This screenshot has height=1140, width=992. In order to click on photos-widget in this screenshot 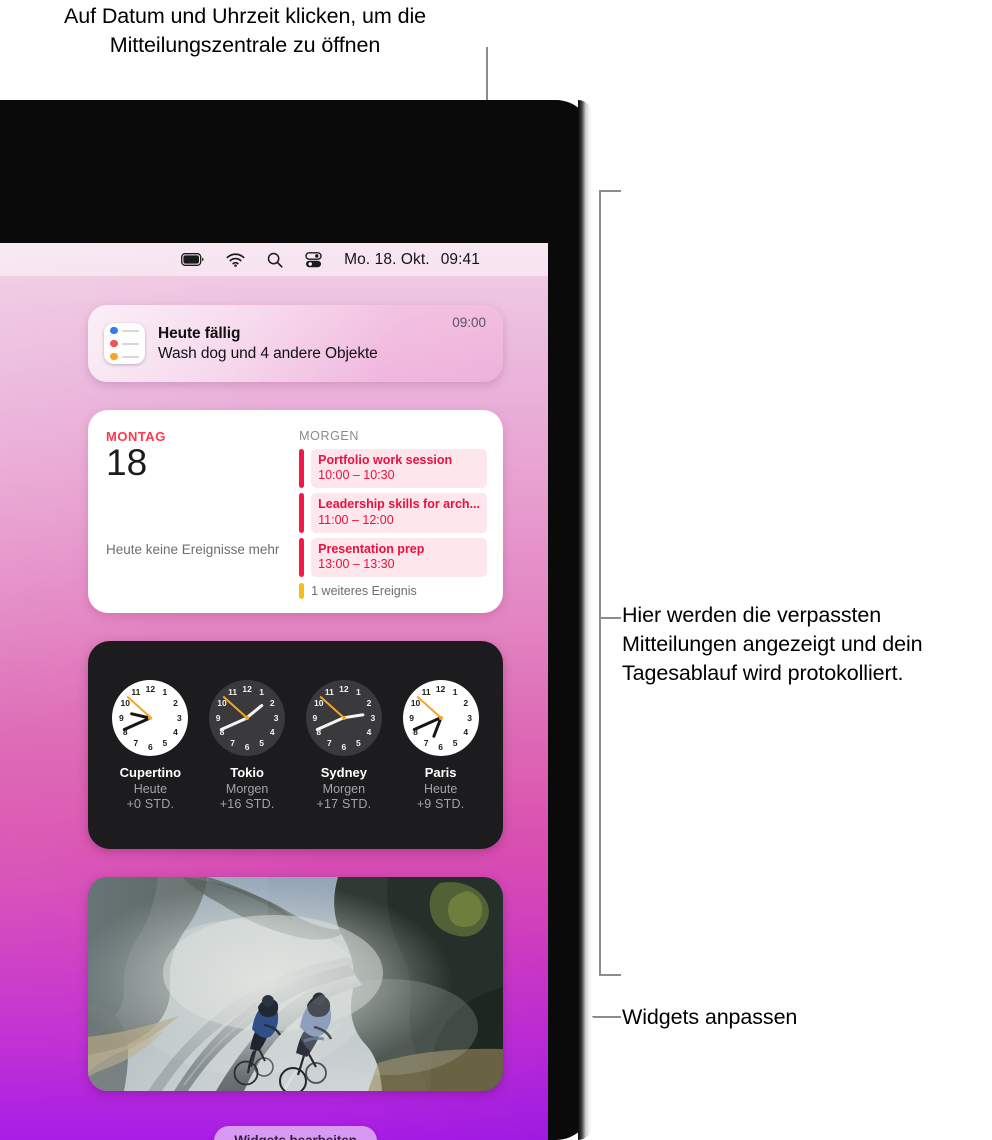, I will do `click(295, 984)`.